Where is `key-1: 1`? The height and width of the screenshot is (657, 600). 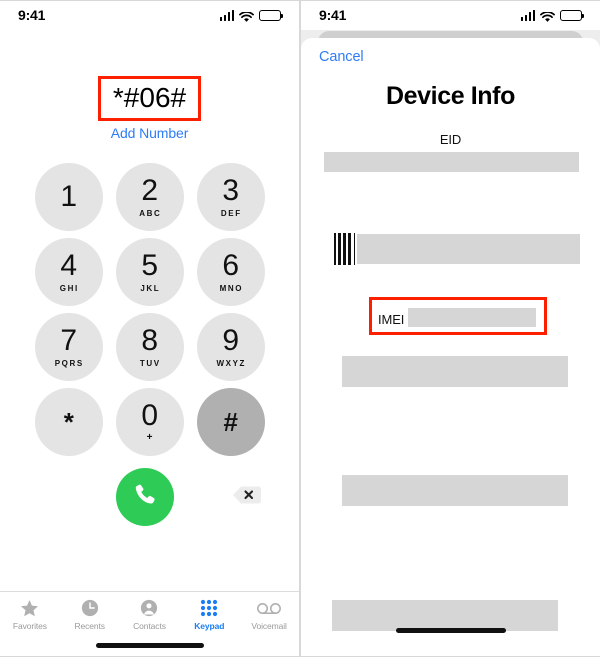
key-1: 1 is located at coordinates (68, 197).